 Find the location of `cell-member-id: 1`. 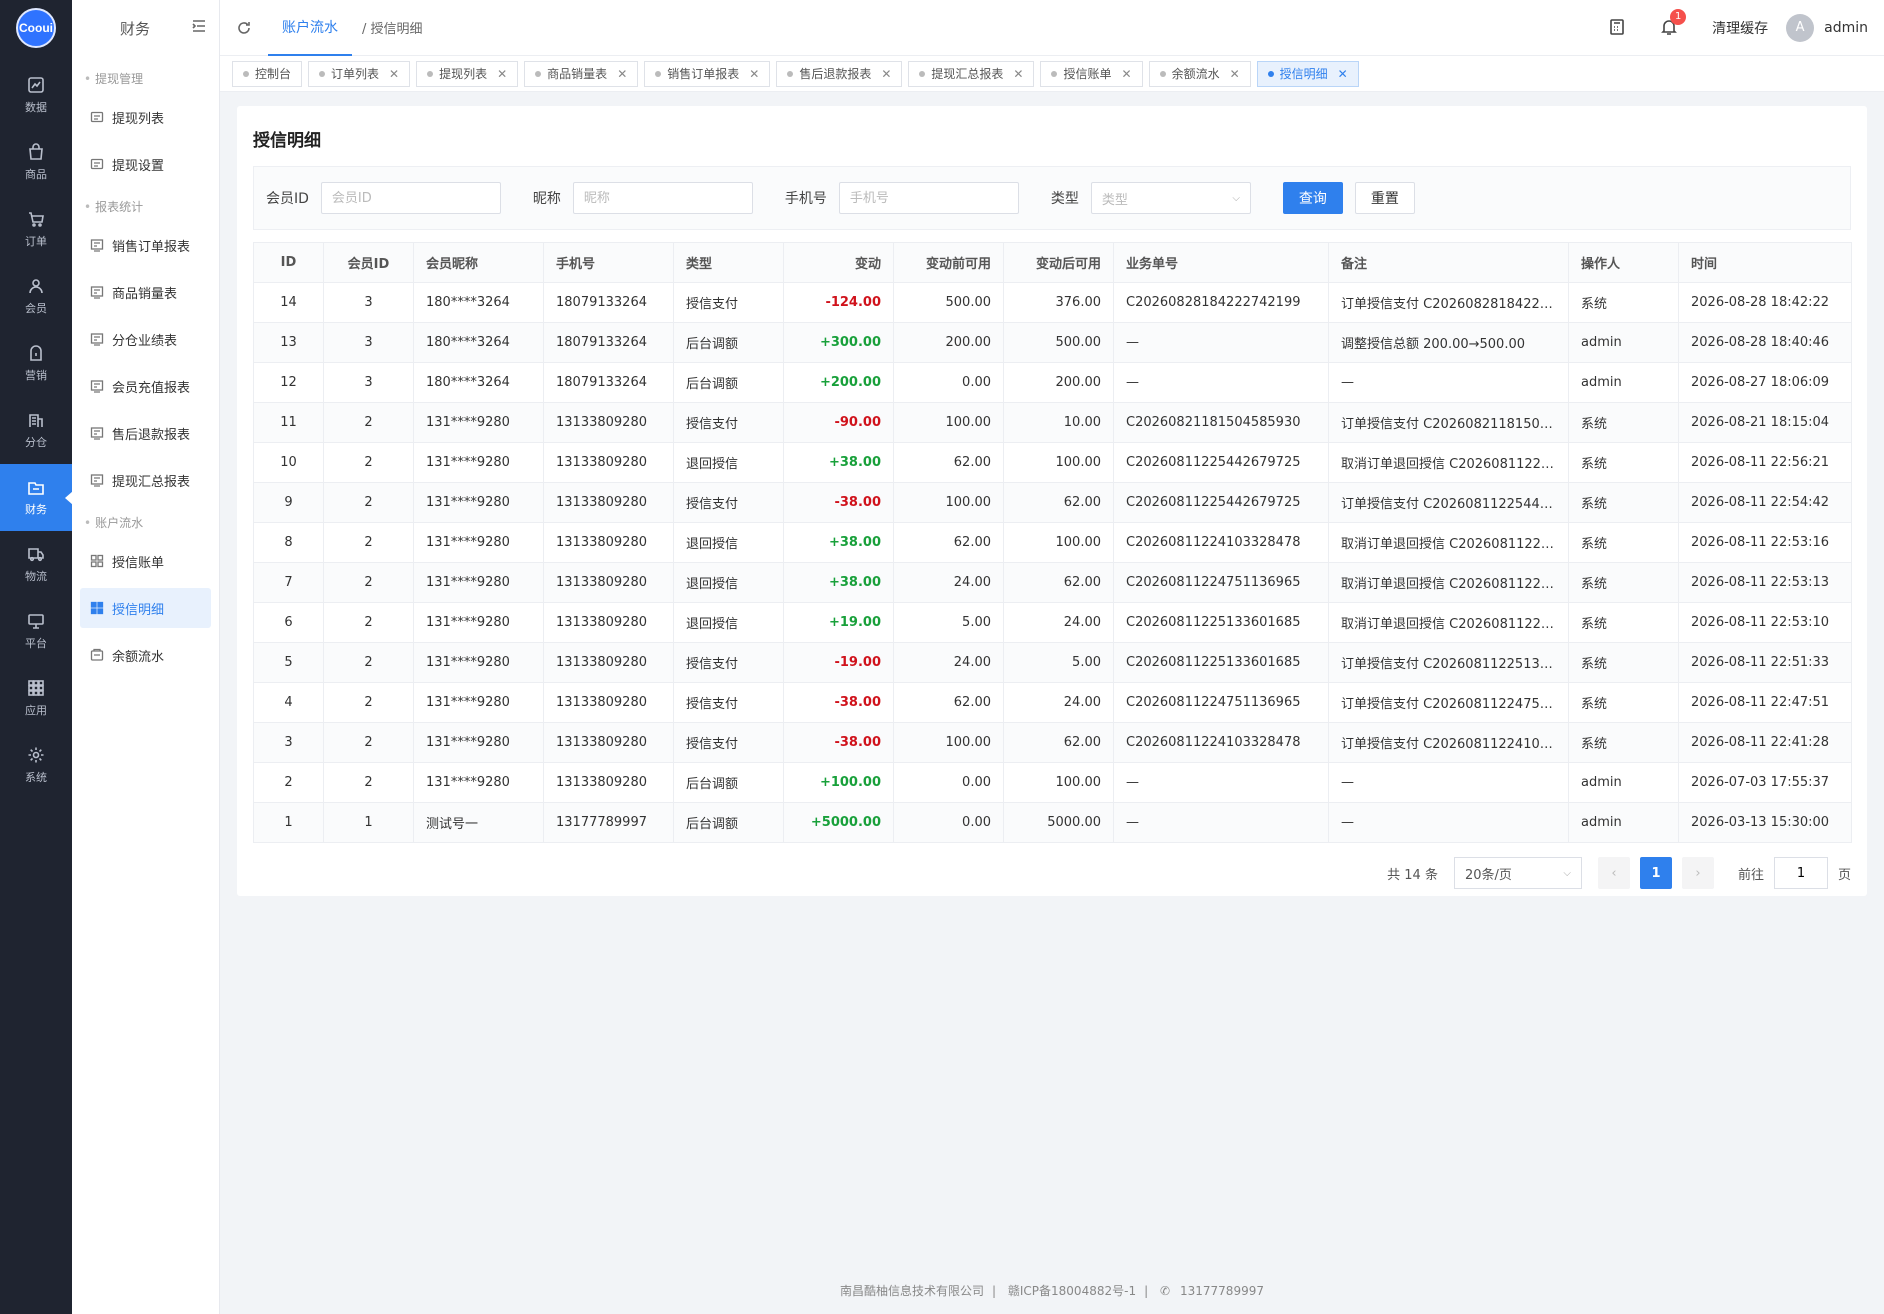

cell-member-id: 1 is located at coordinates (368, 822).